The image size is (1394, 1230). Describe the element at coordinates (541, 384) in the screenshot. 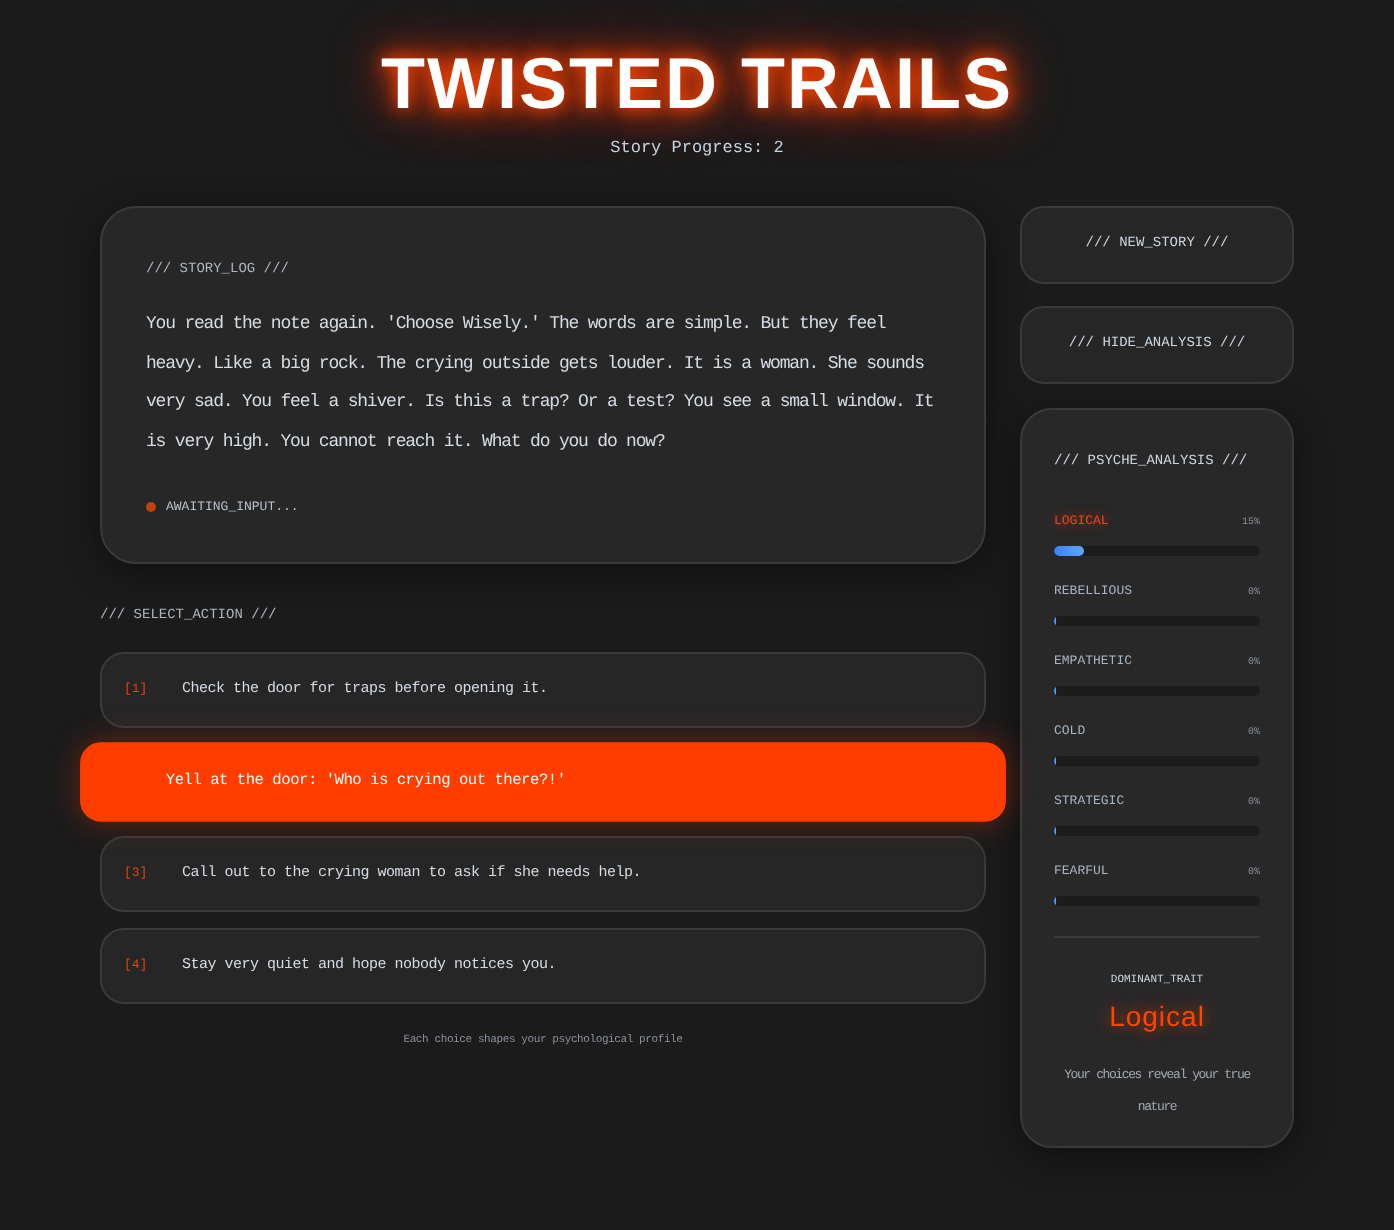

I see `story-text: You read the note again. 'Choose Wisely.' The words are simple. But they feel heavy. Like a big rock. The crying outside gets louder. It is a woman. She sounds very sad. You feel a shiver. Is this a trap? Or a test? You see a small window. It is very high. You cannot reach it. What do you do now?` at that location.